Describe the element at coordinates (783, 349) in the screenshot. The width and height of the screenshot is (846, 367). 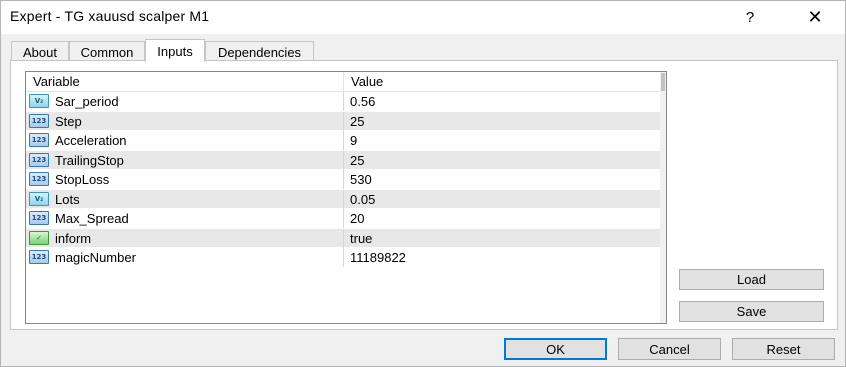
I see `reset-button: Reset` at that location.